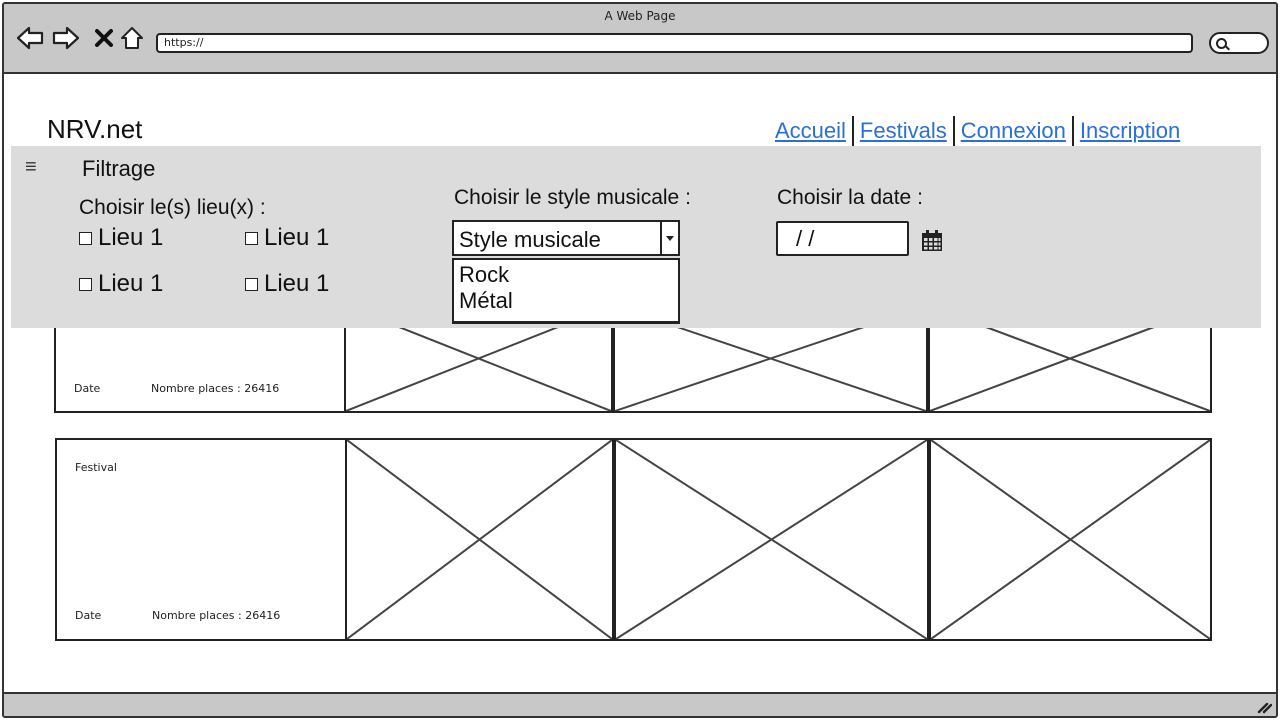 This screenshot has height=720, width=1280. Describe the element at coordinates (810, 131) in the screenshot. I see `nav-link-accueil: Accueil` at that location.